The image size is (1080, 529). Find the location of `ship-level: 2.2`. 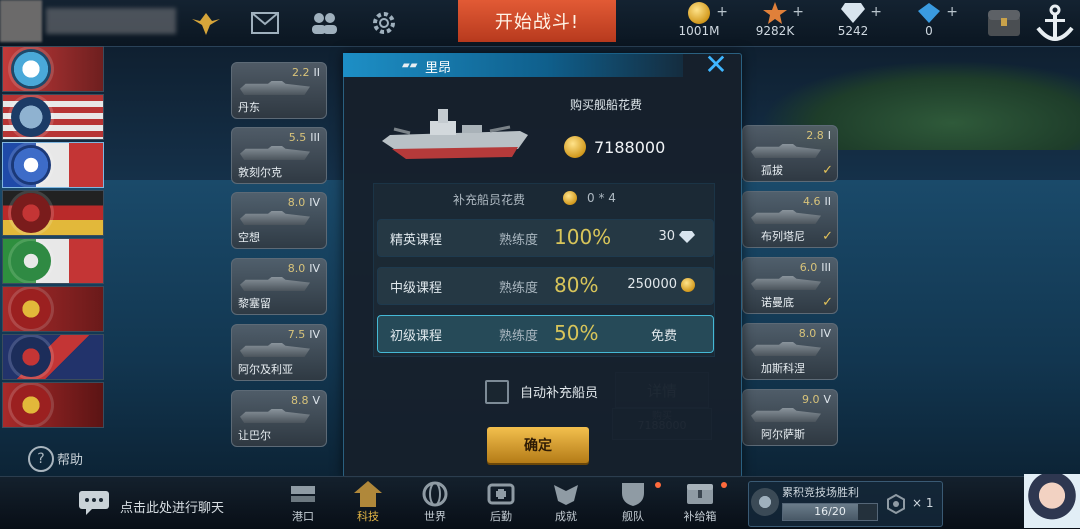

ship-level: 2.2 is located at coordinates (301, 72).